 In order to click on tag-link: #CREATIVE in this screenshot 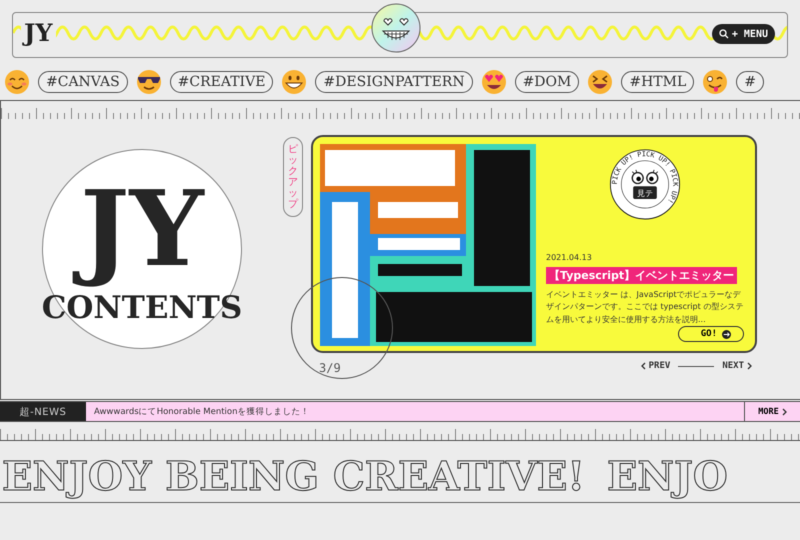, I will do `click(222, 82)`.